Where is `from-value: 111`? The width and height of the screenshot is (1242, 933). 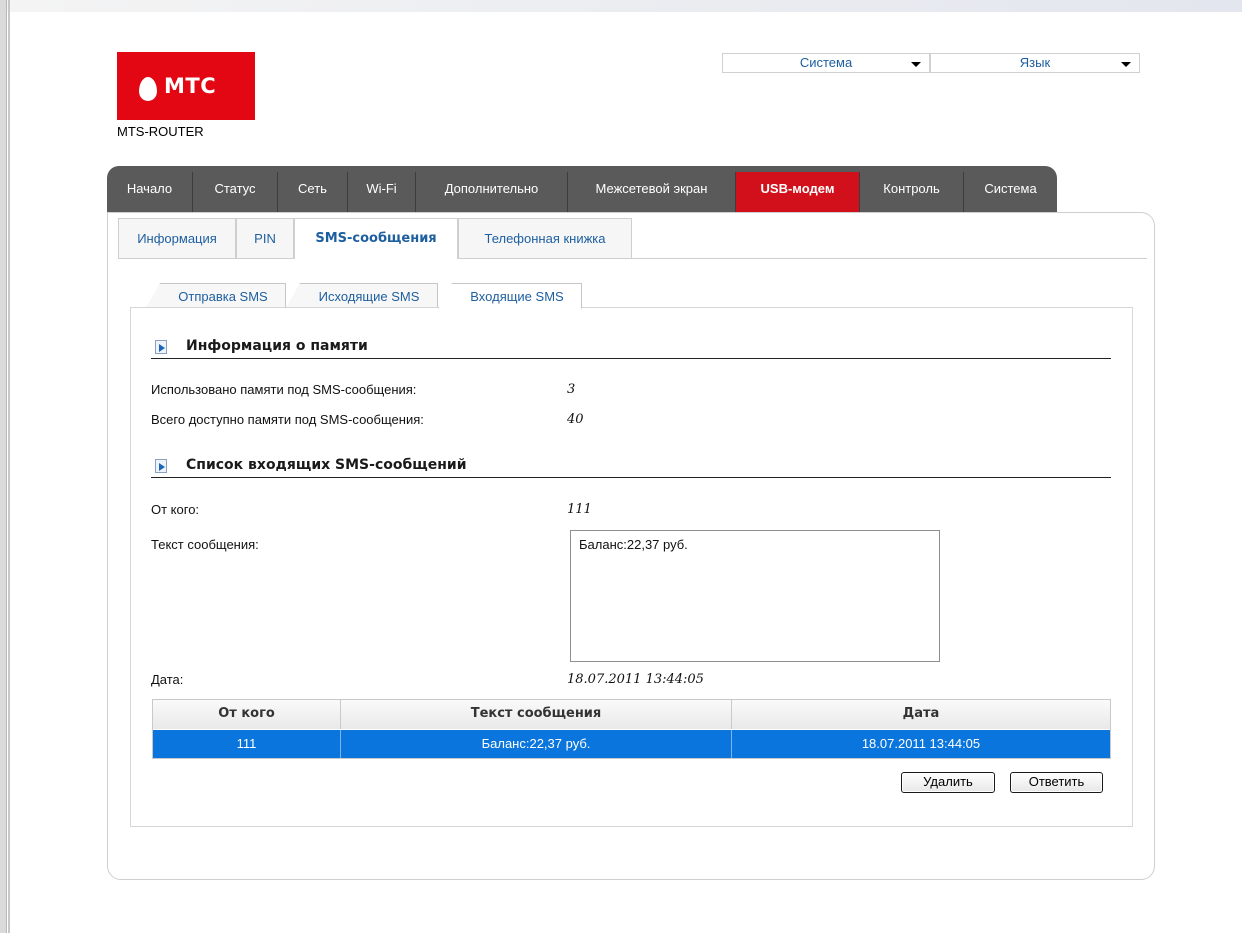
from-value: 111 is located at coordinates (579, 509).